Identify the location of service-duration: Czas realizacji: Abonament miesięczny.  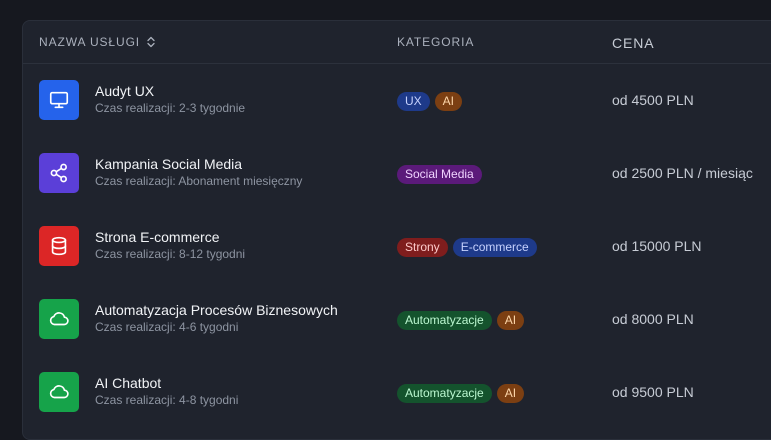
(199, 181).